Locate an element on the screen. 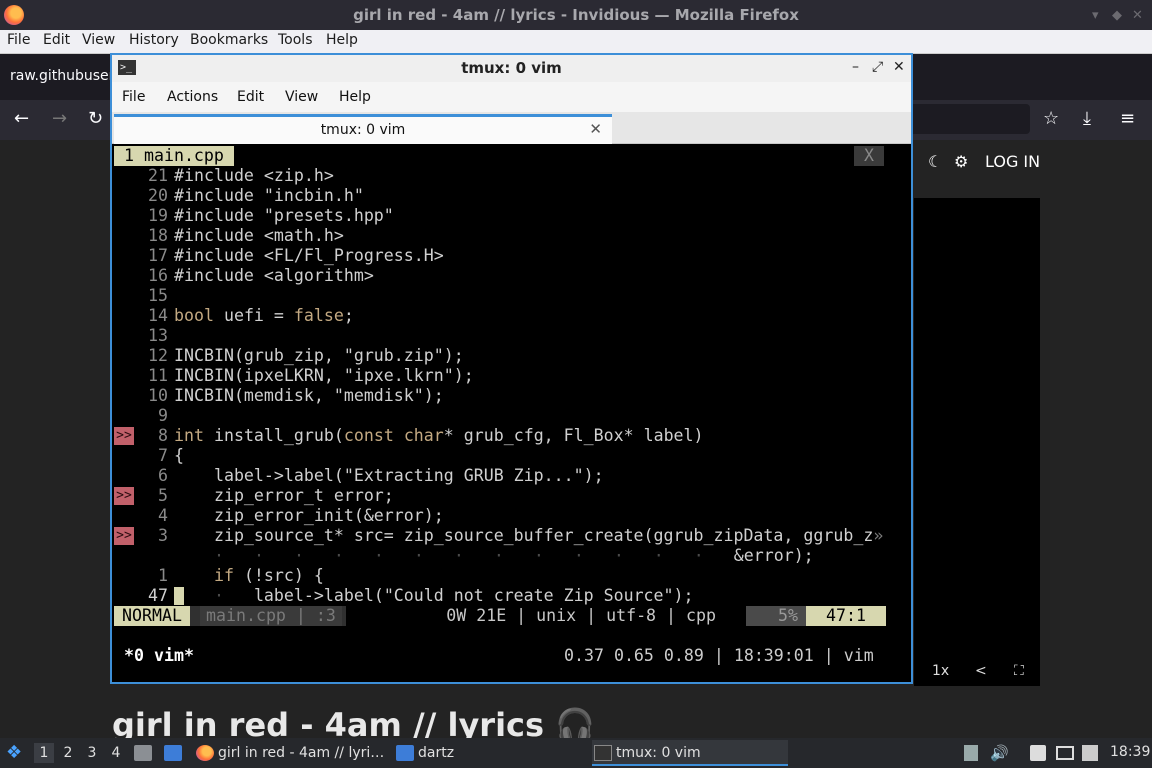  code-line: 20 #include "incbin.h" is located at coordinates (500, 196).